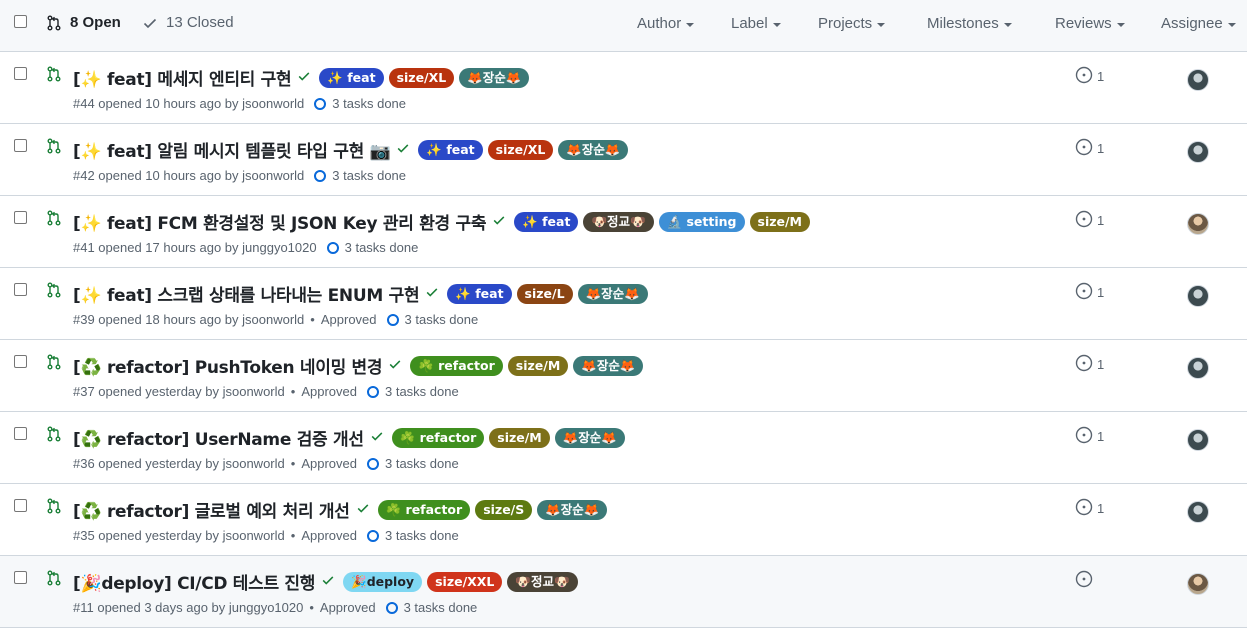 The height and width of the screenshot is (628, 1247). What do you see at coordinates (246, 293) in the screenshot?
I see `pr-title-link: [✨ feat] 스크랩 상태를 나타내는 ENUM 구현` at bounding box center [246, 293].